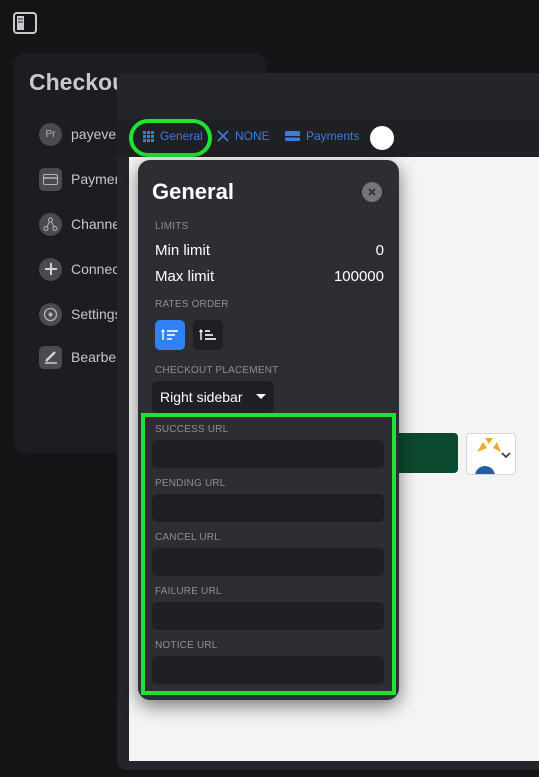  What do you see at coordinates (25, 23) in the screenshot?
I see `sidebar-toggle-icon` at bounding box center [25, 23].